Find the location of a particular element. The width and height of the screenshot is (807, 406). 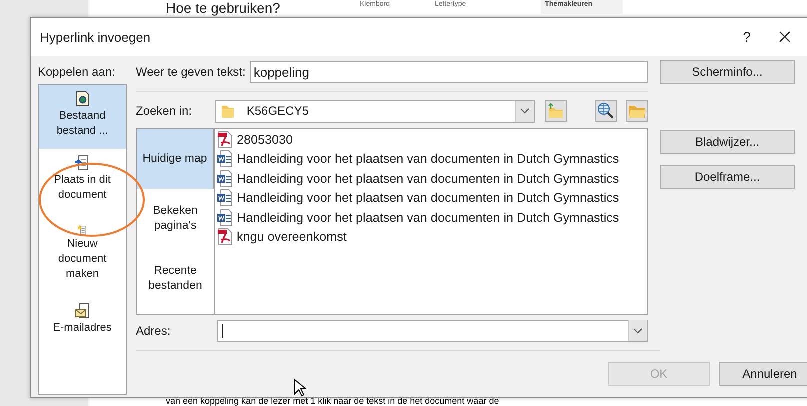

browse-section-tab: Bekeken pagina's is located at coordinates (175, 219).